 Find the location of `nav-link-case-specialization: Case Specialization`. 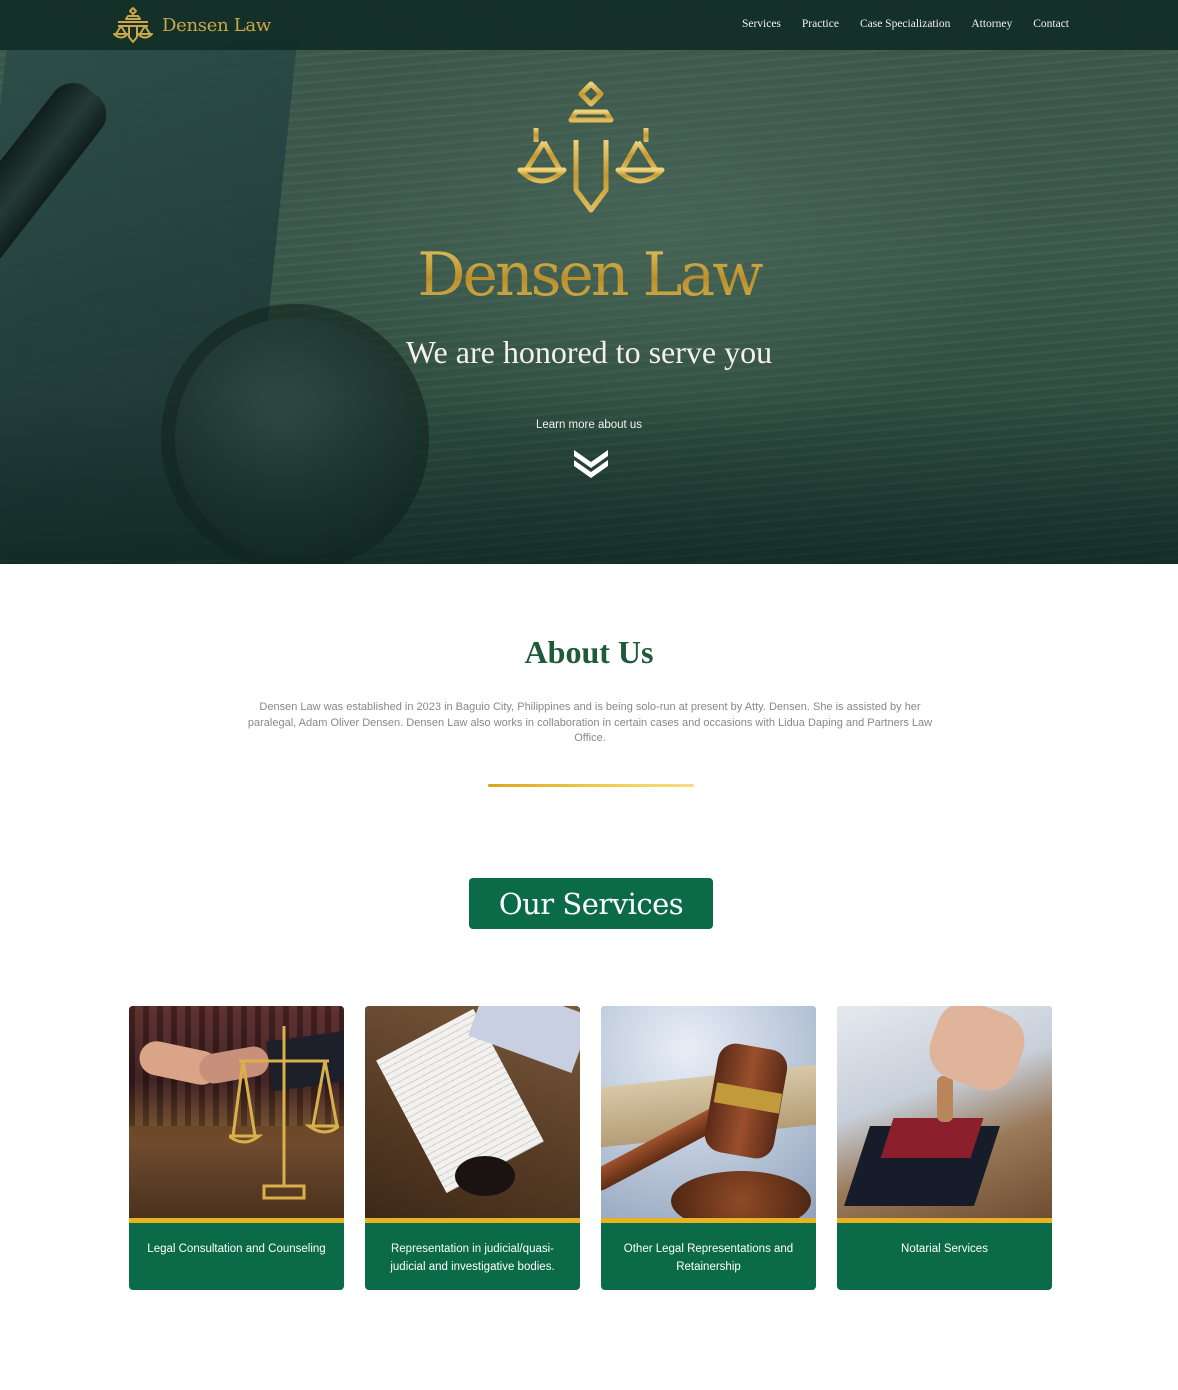

nav-link-case-specialization: Case Specialization is located at coordinates (905, 24).